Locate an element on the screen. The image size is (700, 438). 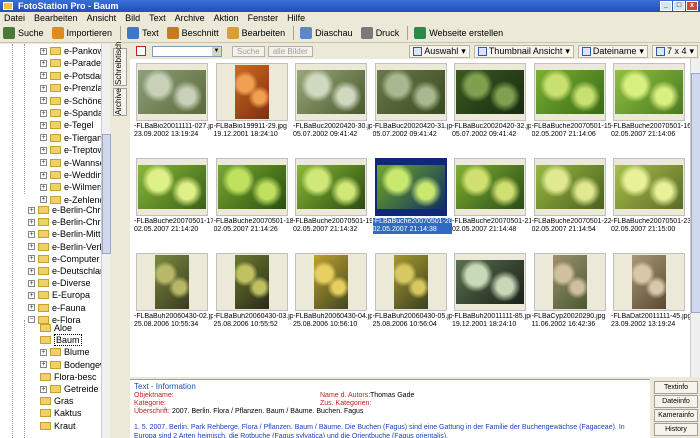
grid-scrollbar is located at coordinates (695, 218).